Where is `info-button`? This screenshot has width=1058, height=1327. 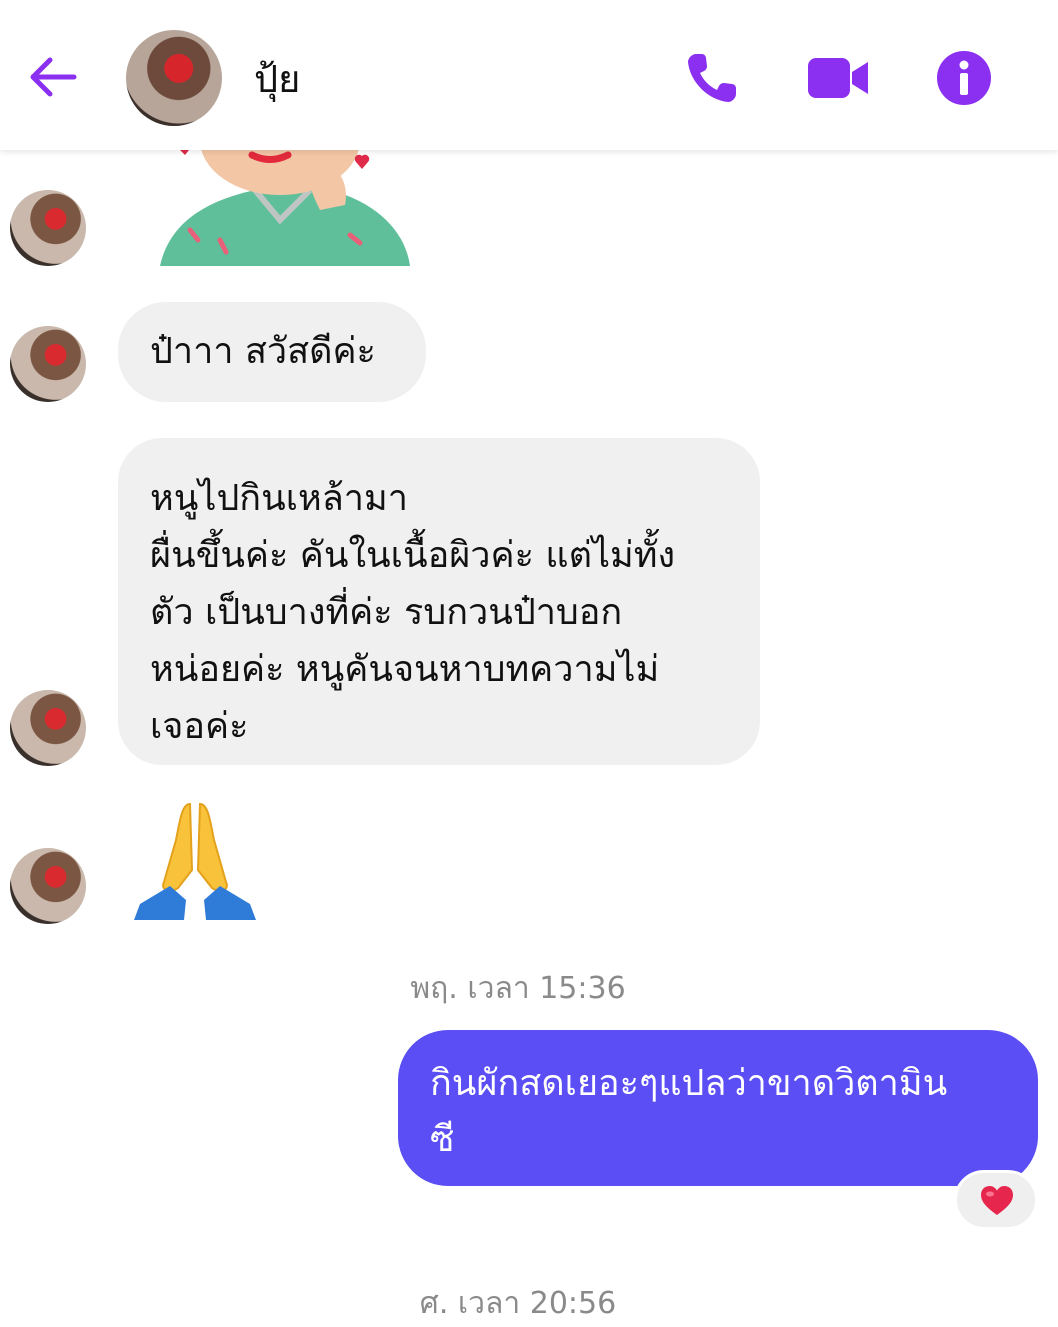
info-button is located at coordinates (964, 78).